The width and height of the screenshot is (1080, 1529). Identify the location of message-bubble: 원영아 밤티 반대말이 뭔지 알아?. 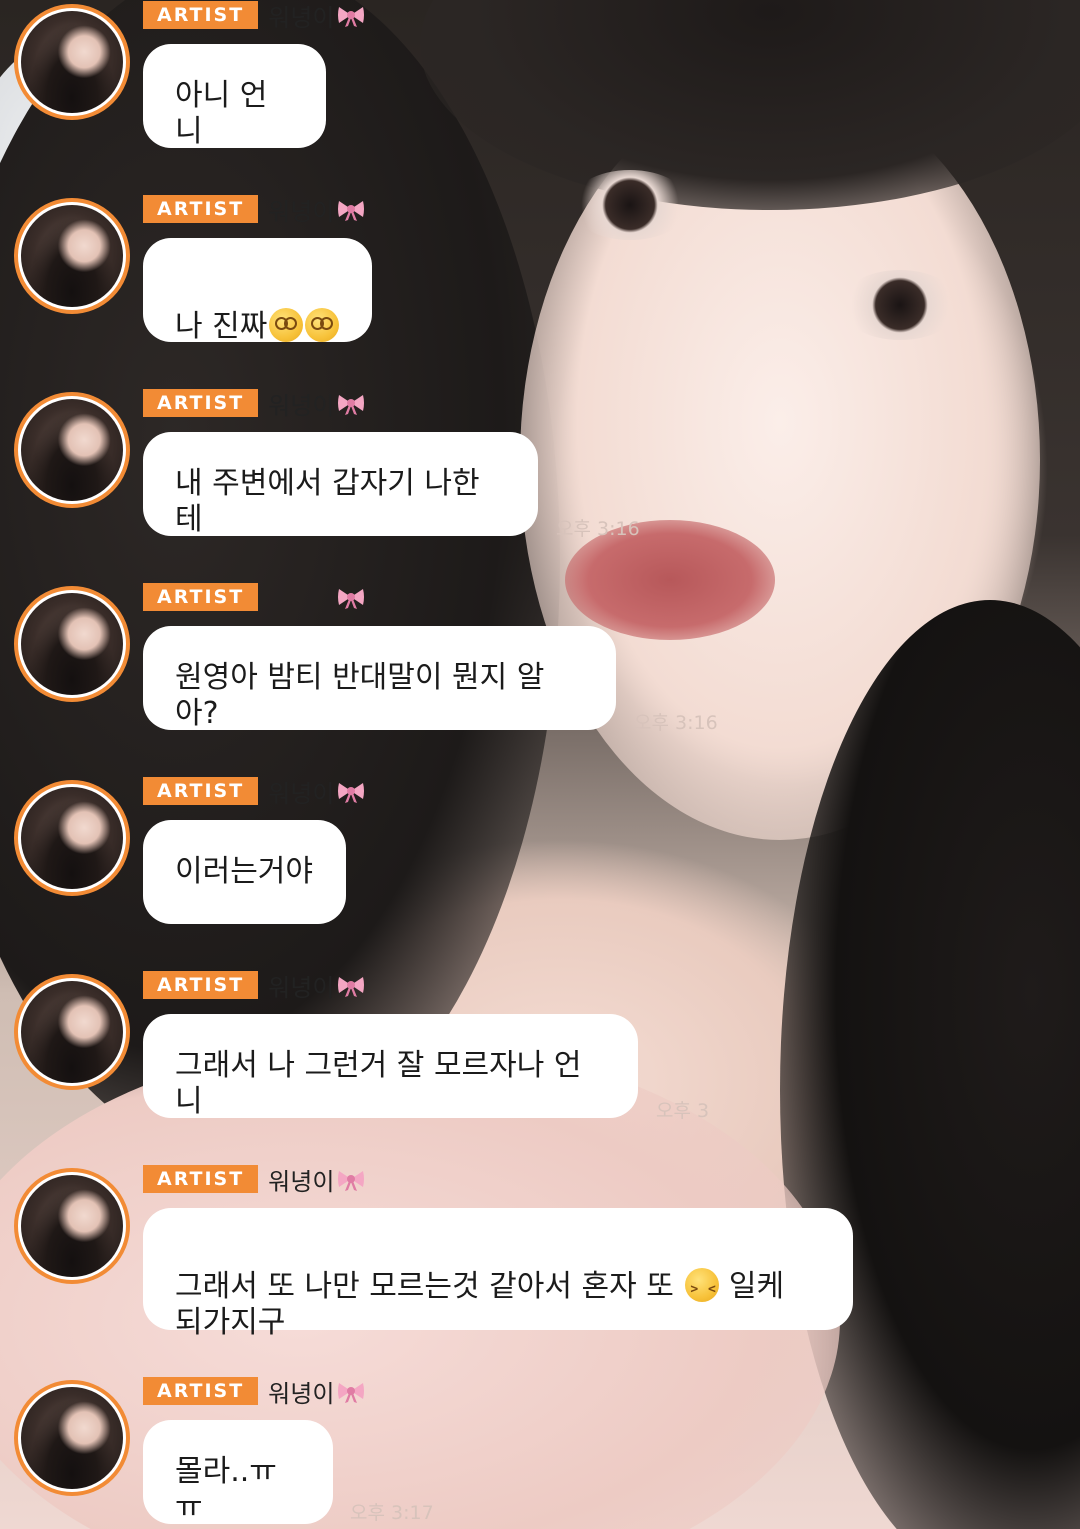
(379, 678).